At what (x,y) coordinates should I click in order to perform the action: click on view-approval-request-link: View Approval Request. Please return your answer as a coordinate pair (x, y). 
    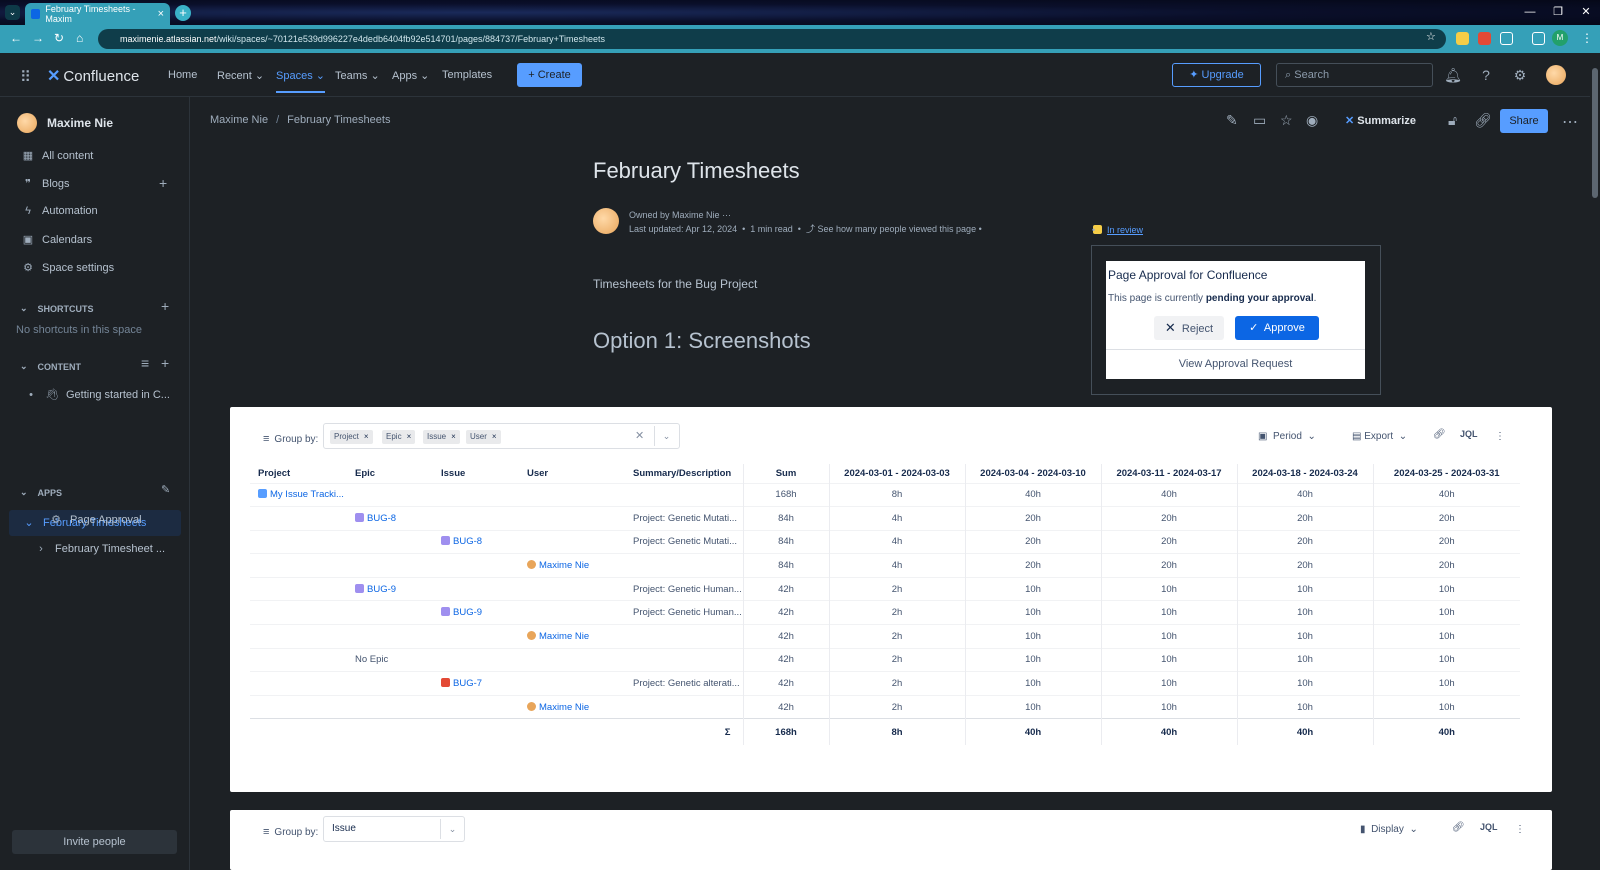
    Looking at the image, I should click on (1235, 364).